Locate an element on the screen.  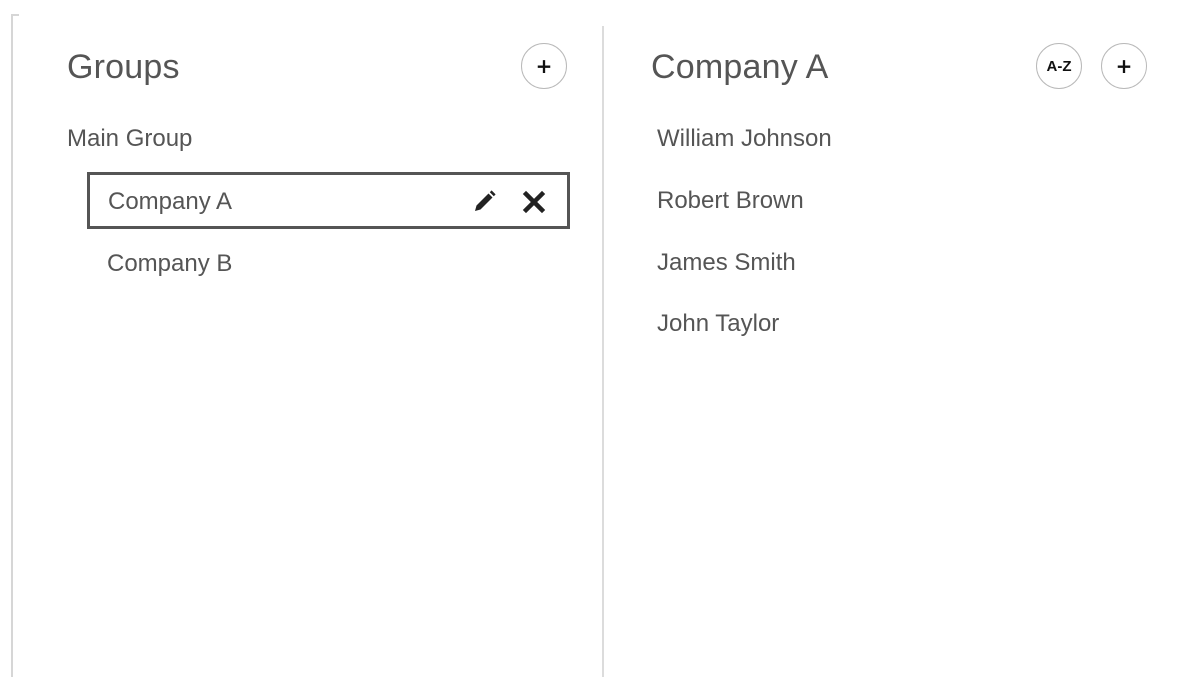
member-item: James Smith is located at coordinates (726, 263).